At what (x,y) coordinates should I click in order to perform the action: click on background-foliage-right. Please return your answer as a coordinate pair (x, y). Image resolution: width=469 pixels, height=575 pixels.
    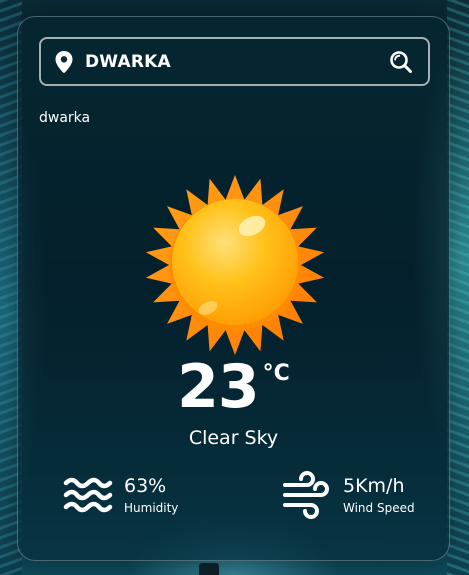
    Looking at the image, I should click on (458, 287).